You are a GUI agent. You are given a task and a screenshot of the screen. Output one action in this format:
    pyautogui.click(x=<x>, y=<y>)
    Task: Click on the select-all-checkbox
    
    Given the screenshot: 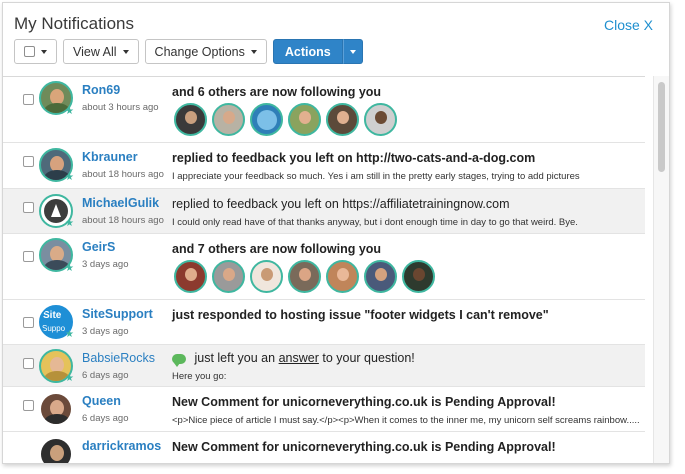 What is the action you would take?
    pyautogui.click(x=29, y=51)
    